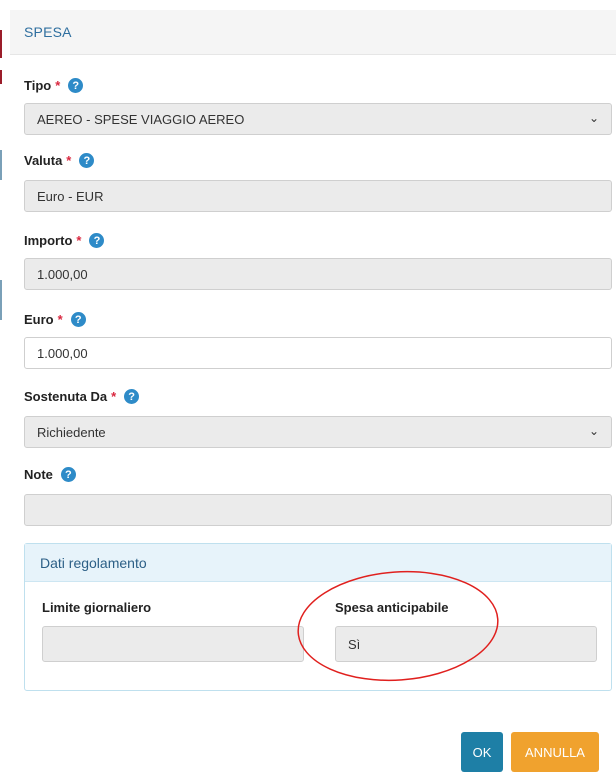 This screenshot has width=616, height=782. Describe the element at coordinates (48, 32) in the screenshot. I see `dialog-title: SPESA` at that location.